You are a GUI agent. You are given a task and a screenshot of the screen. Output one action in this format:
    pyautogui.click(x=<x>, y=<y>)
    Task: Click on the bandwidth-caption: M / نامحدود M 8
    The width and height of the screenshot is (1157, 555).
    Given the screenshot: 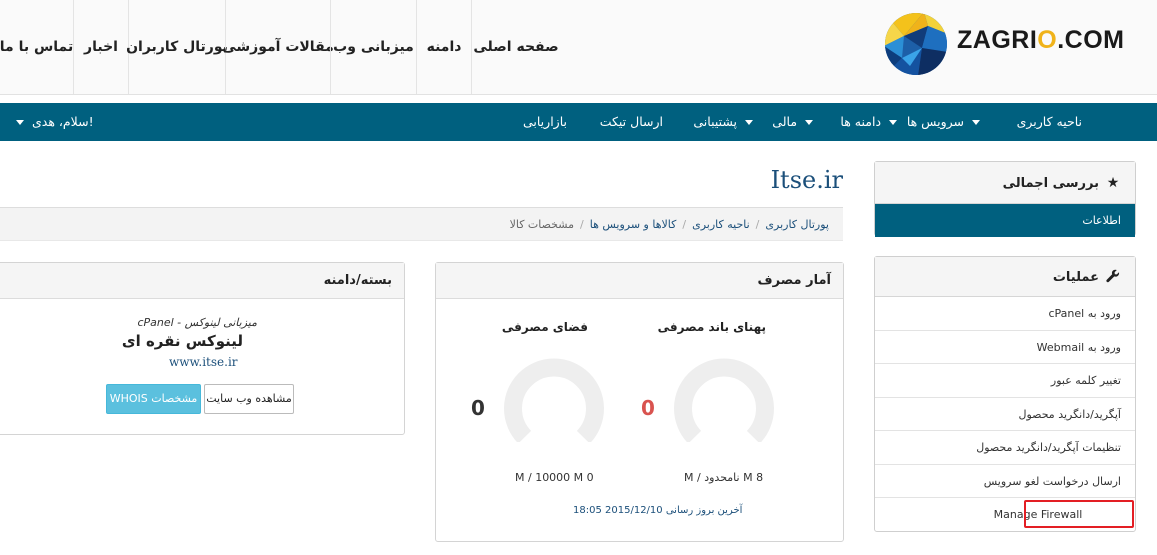 What is the action you would take?
    pyautogui.click(x=724, y=477)
    